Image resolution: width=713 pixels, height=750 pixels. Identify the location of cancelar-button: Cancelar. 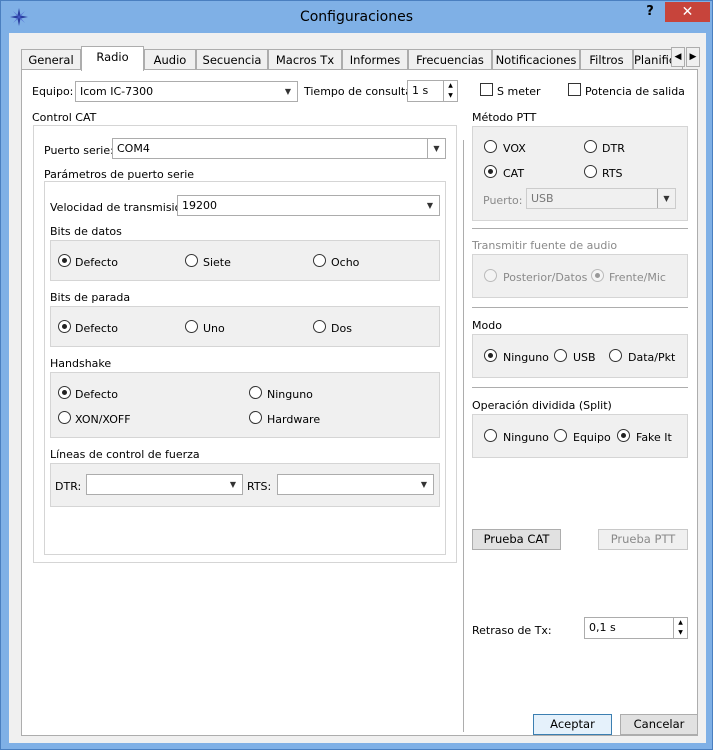
(659, 724).